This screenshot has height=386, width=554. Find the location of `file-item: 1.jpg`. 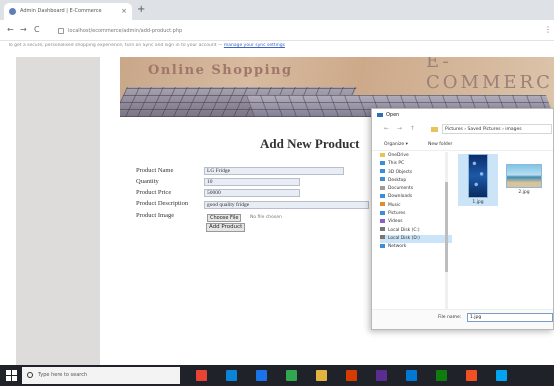

file-item: 1.jpg is located at coordinates (478, 180).